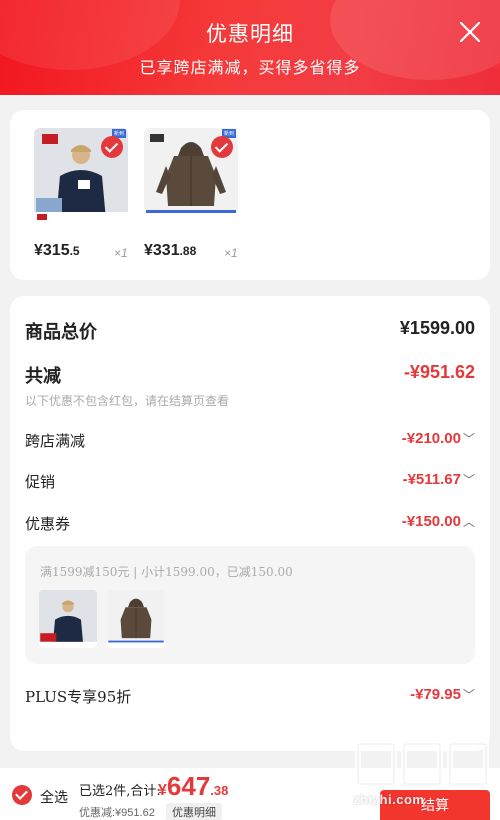  What do you see at coordinates (250, 47) in the screenshot?
I see `header-banner: 优惠明细 已享跨店满减，买得多省得多` at bounding box center [250, 47].